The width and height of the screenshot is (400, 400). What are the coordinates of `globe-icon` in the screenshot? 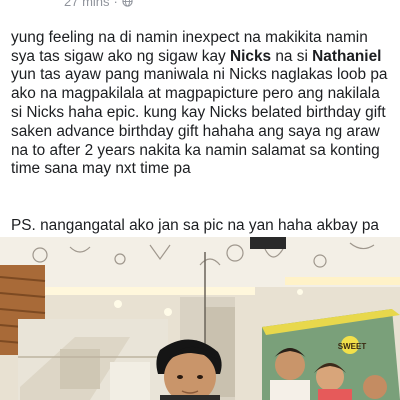 It's located at (127, 3).